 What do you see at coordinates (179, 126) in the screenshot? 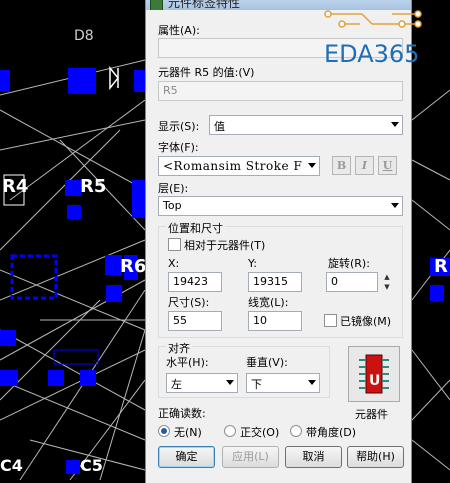
I see `display-label: 显示(S):` at bounding box center [179, 126].